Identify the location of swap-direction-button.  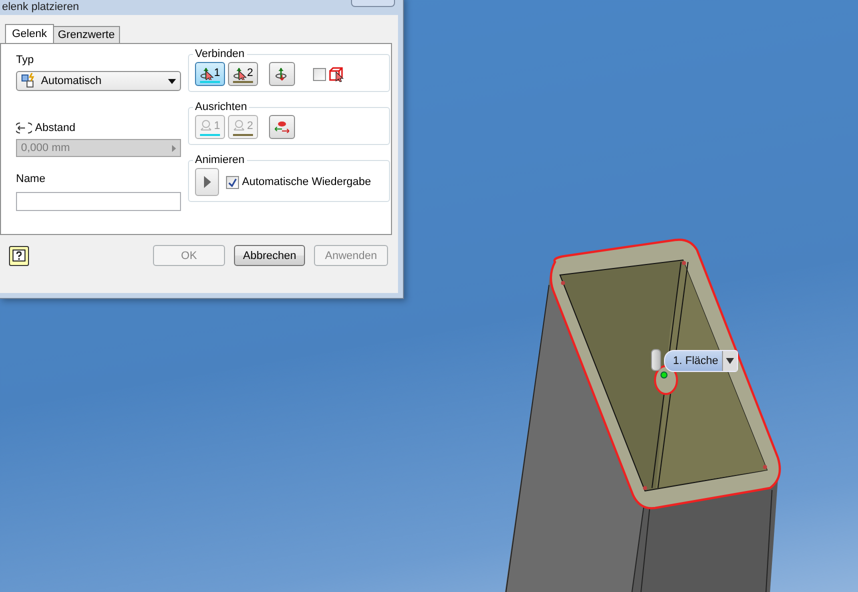
(282, 127).